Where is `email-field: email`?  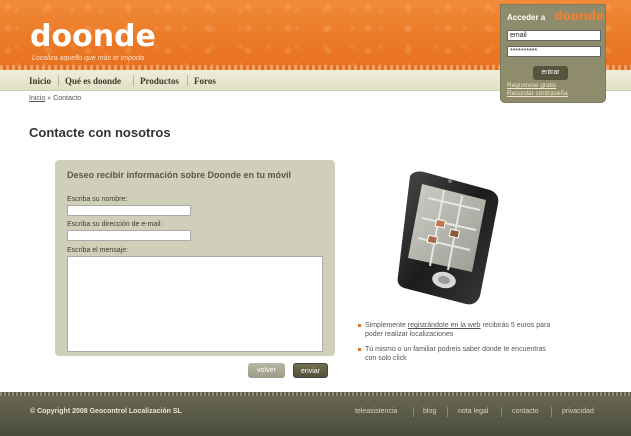 email-field: email is located at coordinates (554, 35).